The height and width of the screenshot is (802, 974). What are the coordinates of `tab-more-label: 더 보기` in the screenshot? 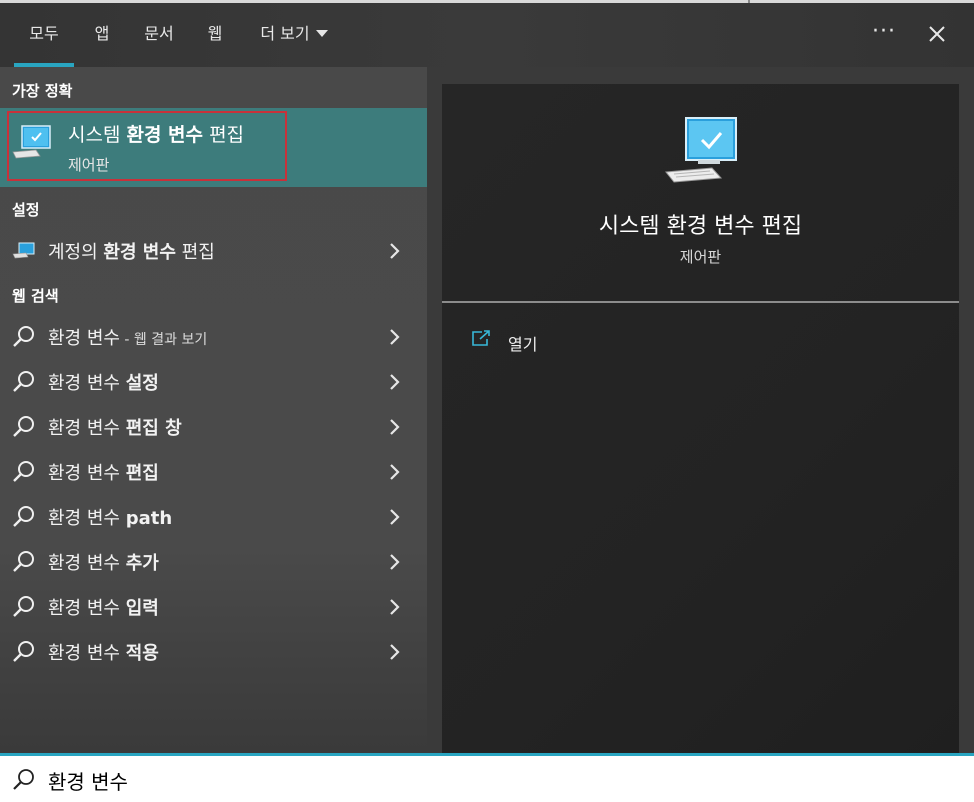 It's located at (285, 33).